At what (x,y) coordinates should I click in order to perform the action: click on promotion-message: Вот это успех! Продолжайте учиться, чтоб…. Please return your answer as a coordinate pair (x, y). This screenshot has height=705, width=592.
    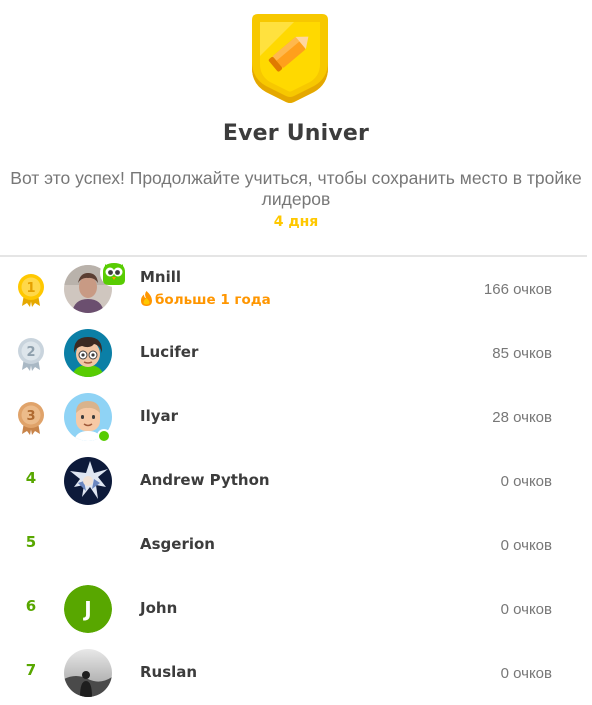
    Looking at the image, I should click on (296, 188).